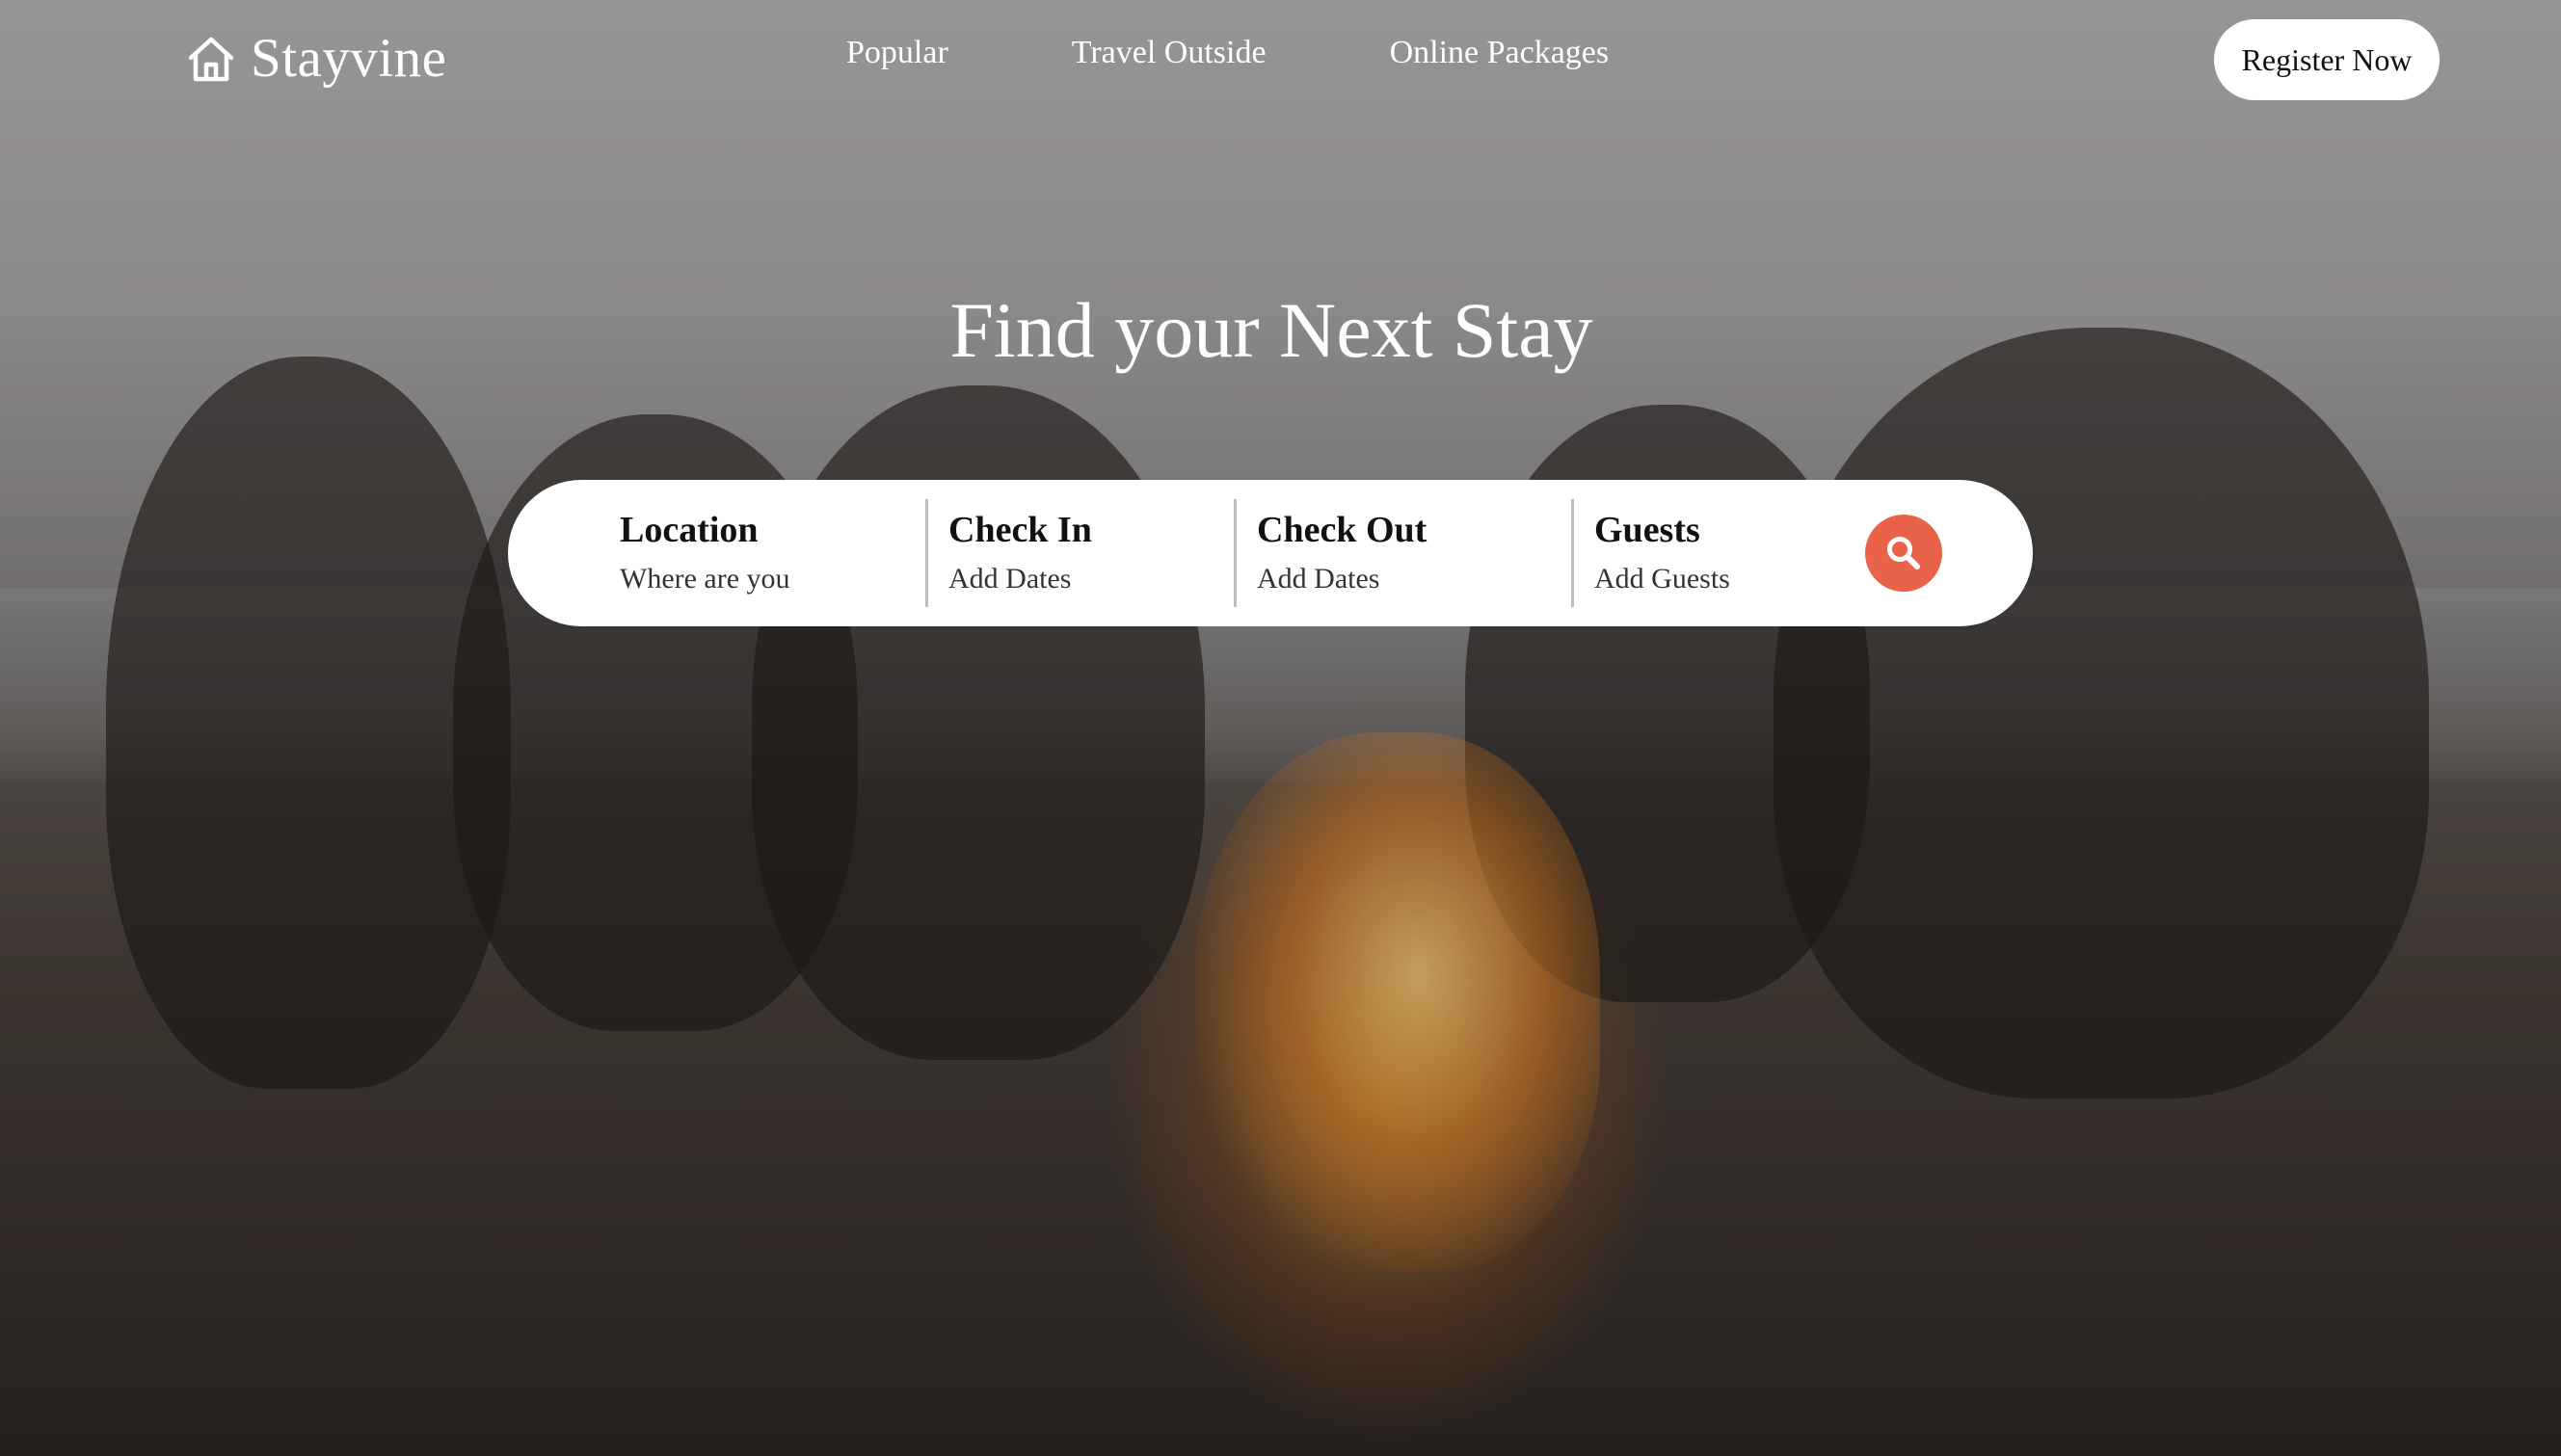 This screenshot has width=2561, height=1456. I want to click on brand-logo: Stayvine, so click(315, 58).